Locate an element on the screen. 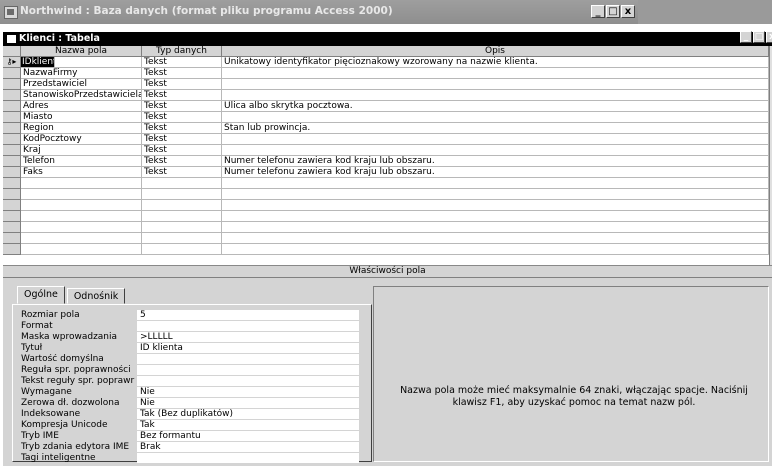 The height and width of the screenshot is (466, 772). property-value-field: >LLLLL is located at coordinates (248, 337).